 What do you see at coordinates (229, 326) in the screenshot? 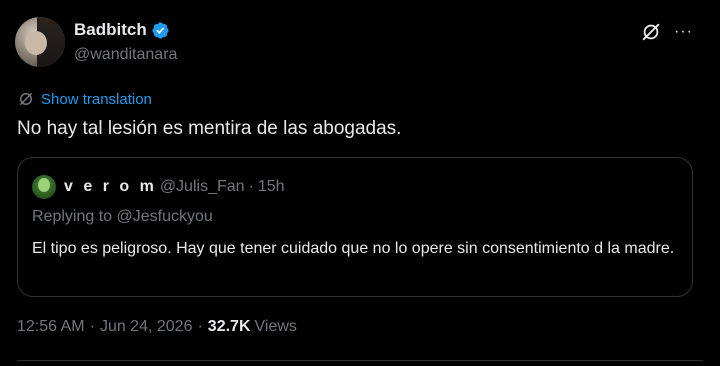
I see `views-count: 32.7K` at bounding box center [229, 326].